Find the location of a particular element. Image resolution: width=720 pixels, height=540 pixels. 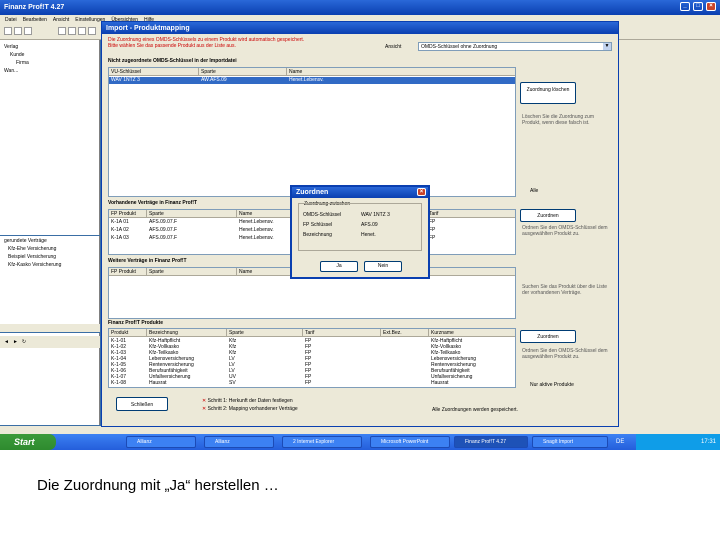

tree-item-verlag: Verlag is located at coordinates (11, 47).